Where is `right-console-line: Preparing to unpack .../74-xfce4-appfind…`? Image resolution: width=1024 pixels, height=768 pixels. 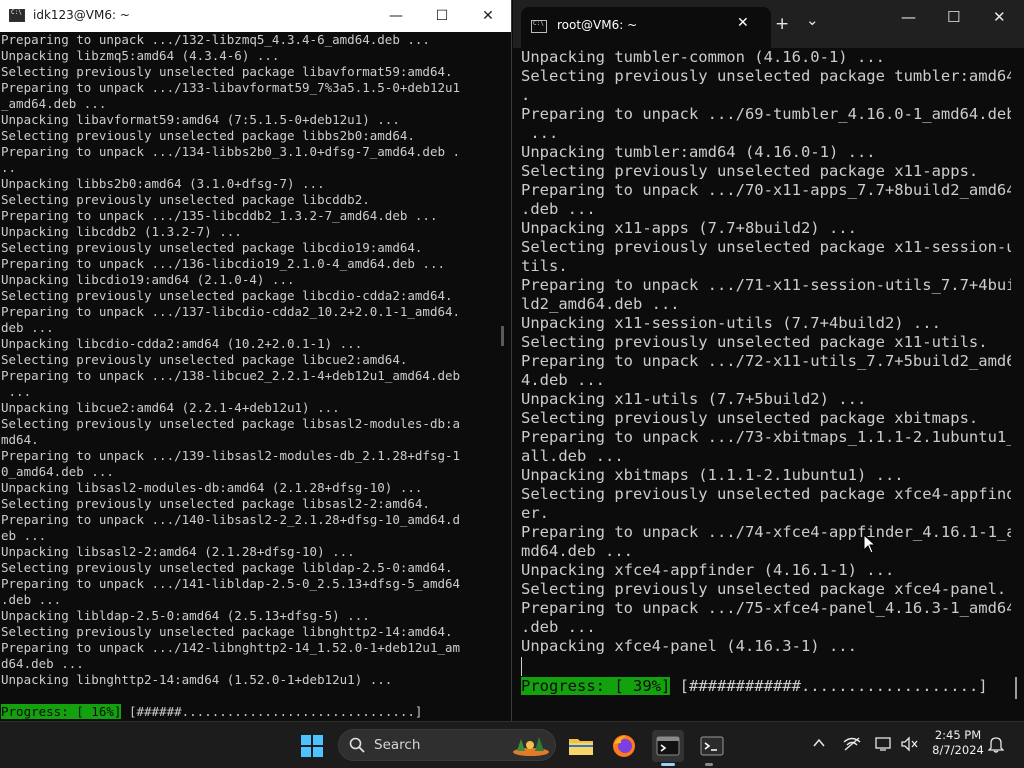
right-console-line: Preparing to unpack .../74-xfce4-appfind… is located at coordinates (766, 532).